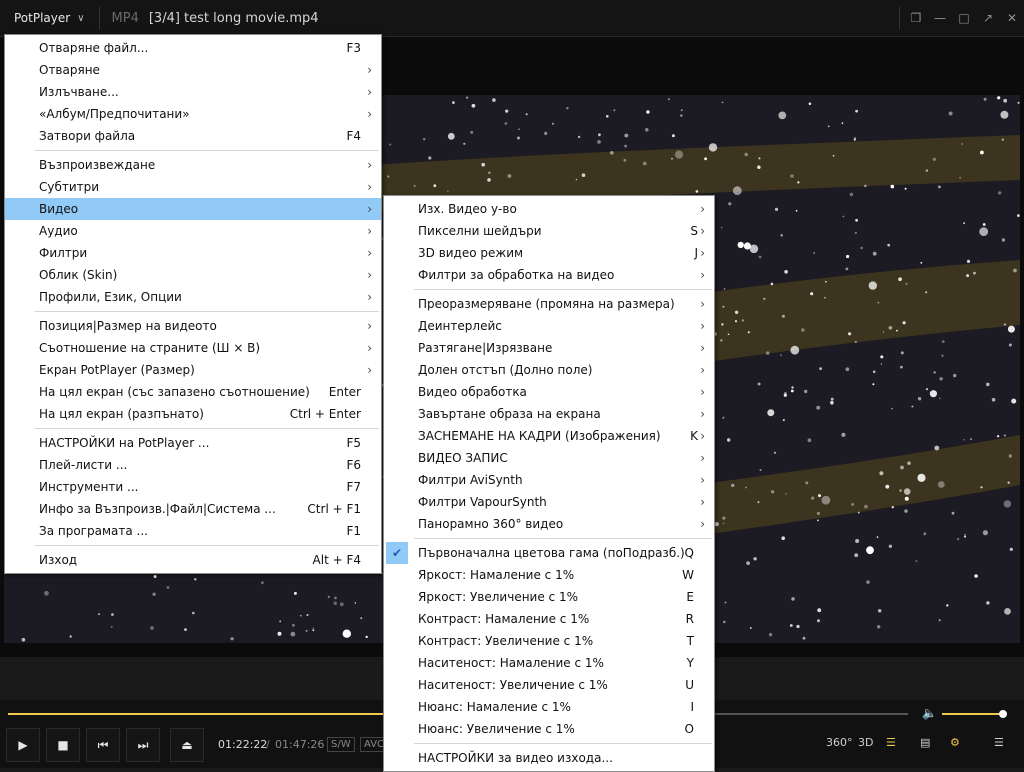 The image size is (1024, 772). I want to click on next-button: ⏭, so click(143, 745).